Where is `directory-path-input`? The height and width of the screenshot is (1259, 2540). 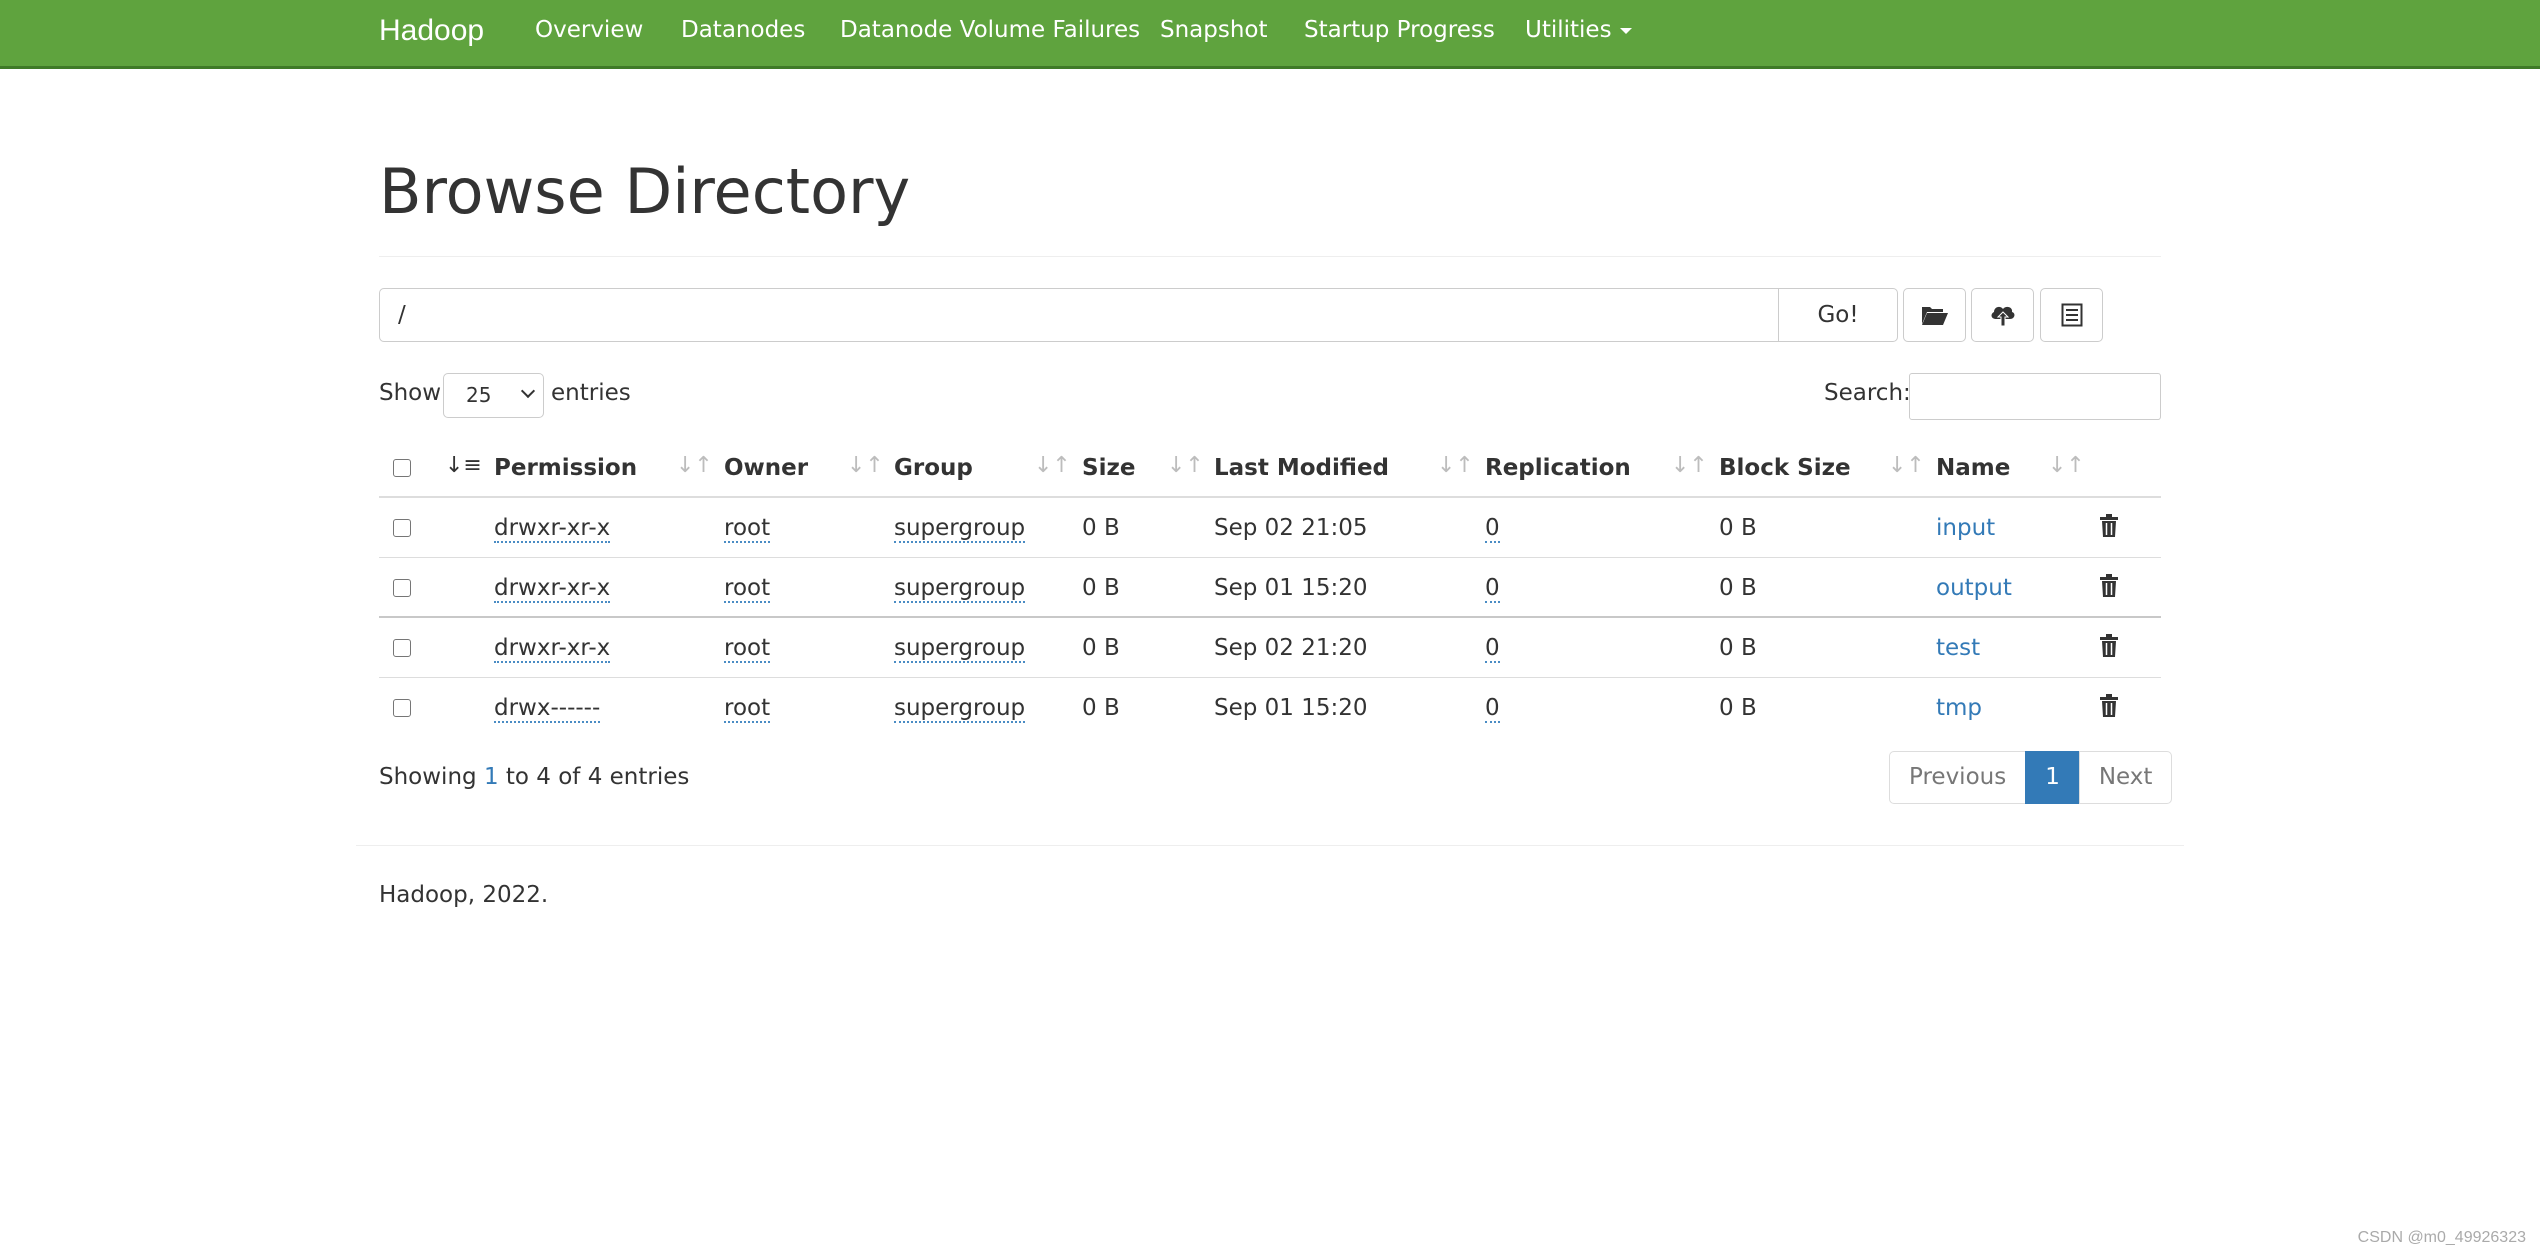
directory-path-input is located at coordinates (1079, 315).